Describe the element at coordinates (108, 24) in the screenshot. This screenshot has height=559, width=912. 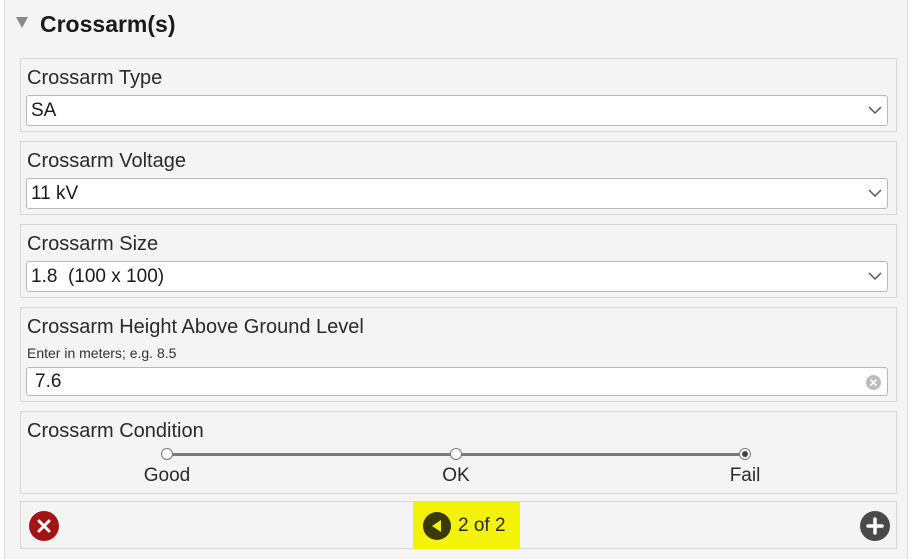
I see `section-title: Crossarm(s)` at that location.